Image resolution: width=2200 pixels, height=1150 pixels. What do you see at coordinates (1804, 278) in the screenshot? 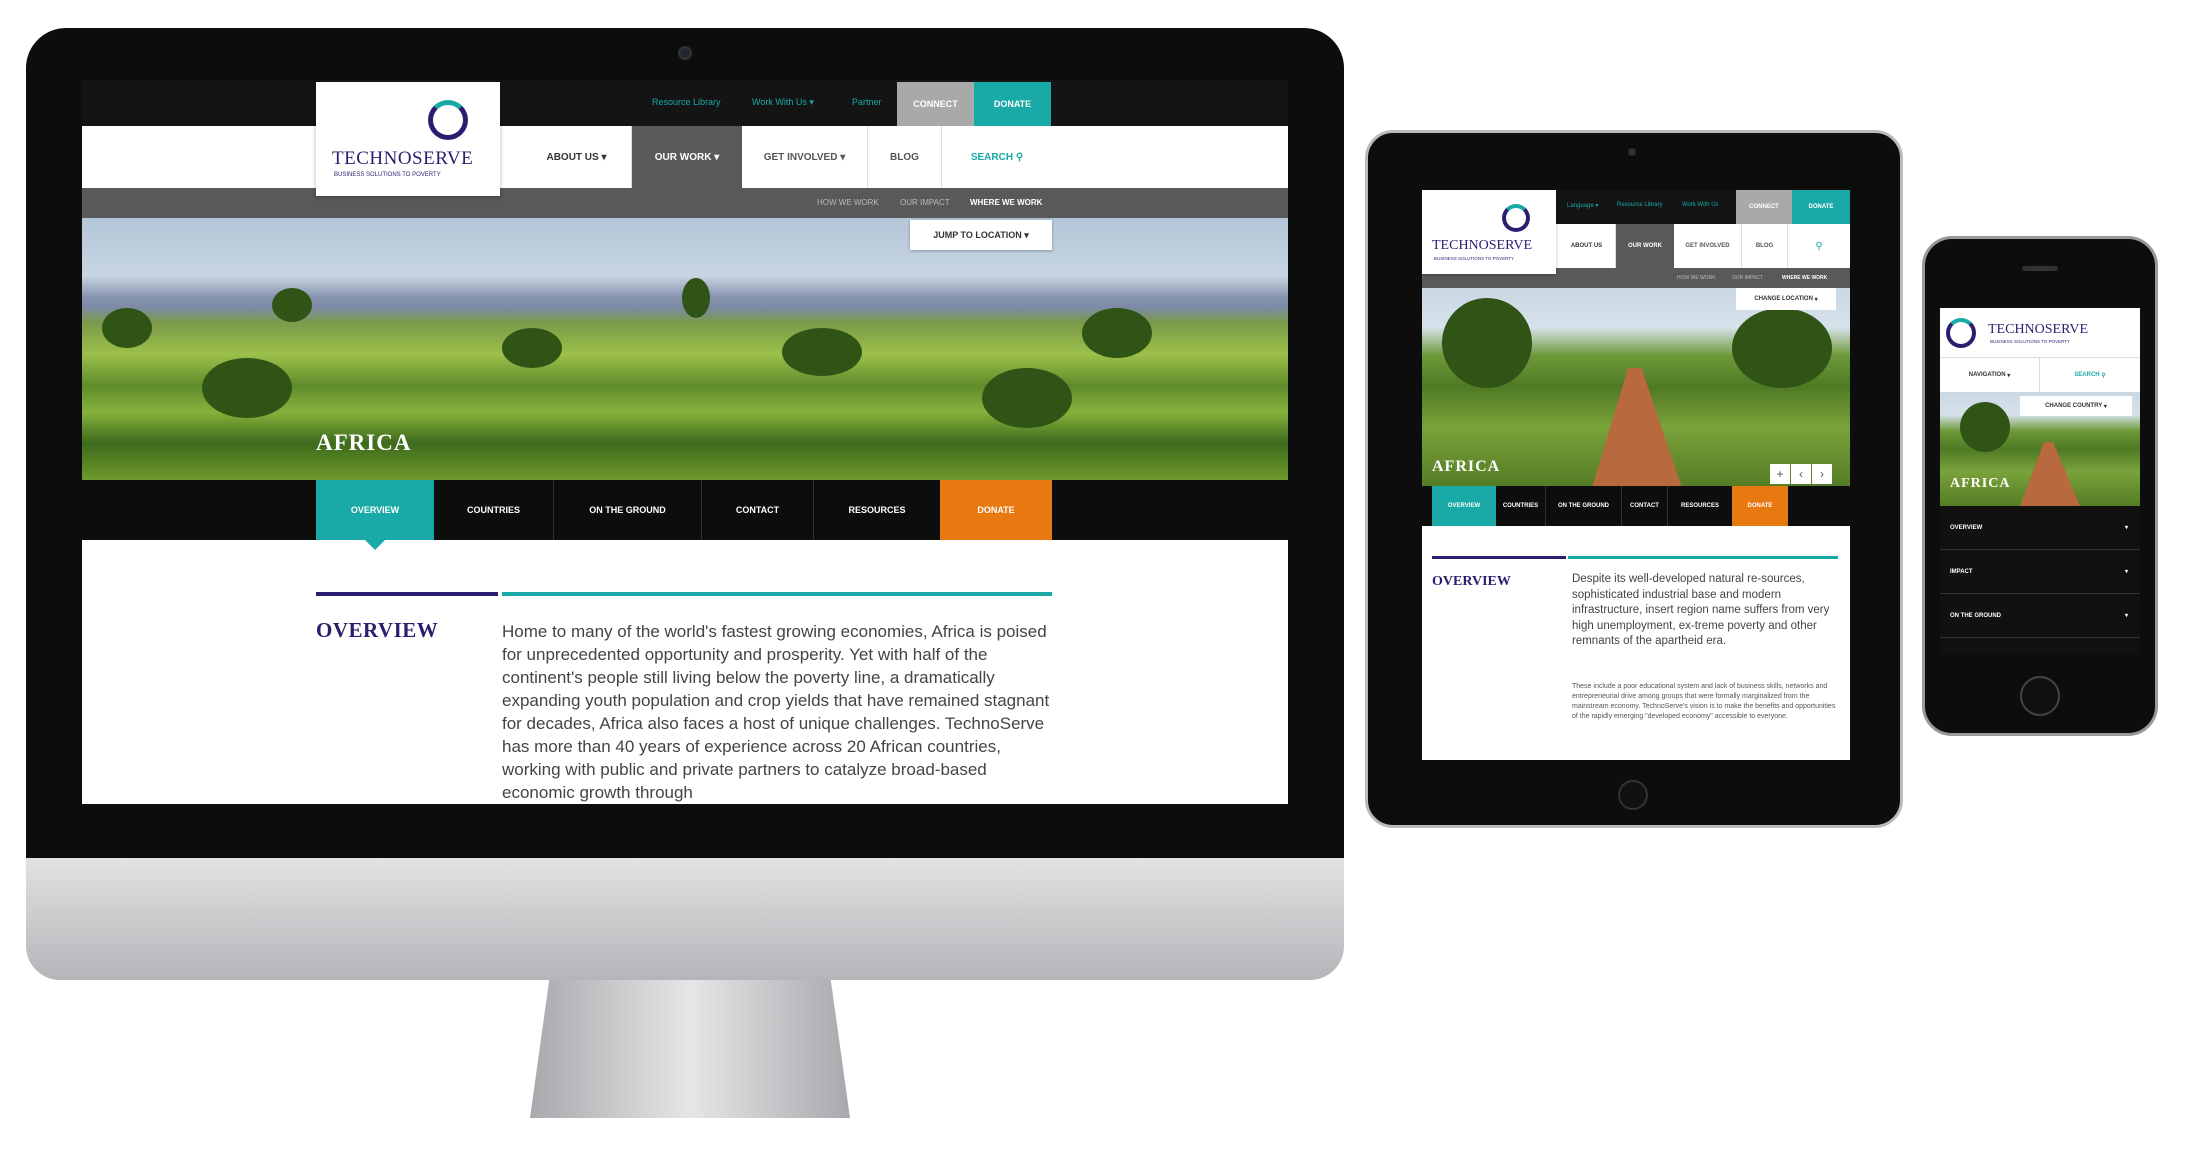
I see `tablet-subnav-where-we-work: WHERE WE WORK` at bounding box center [1804, 278].